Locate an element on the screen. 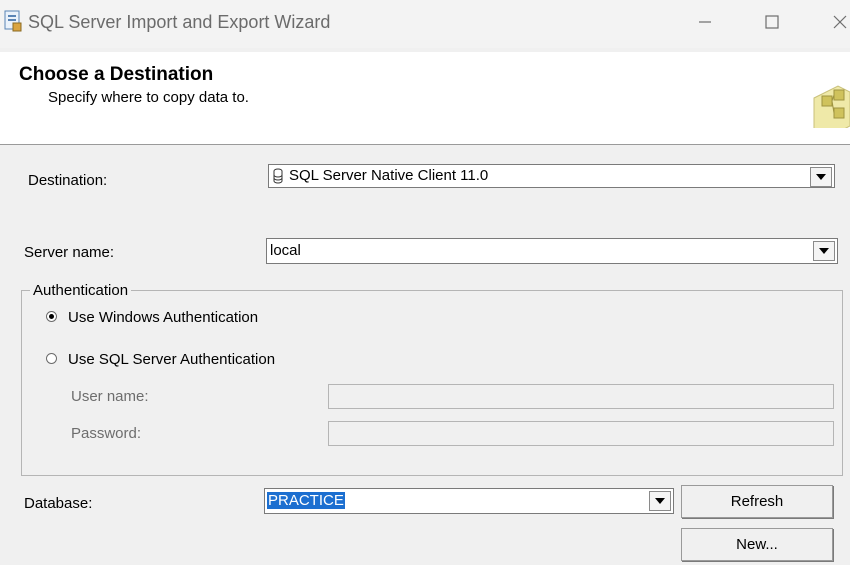  windows-auth-radio is located at coordinates (51, 316).